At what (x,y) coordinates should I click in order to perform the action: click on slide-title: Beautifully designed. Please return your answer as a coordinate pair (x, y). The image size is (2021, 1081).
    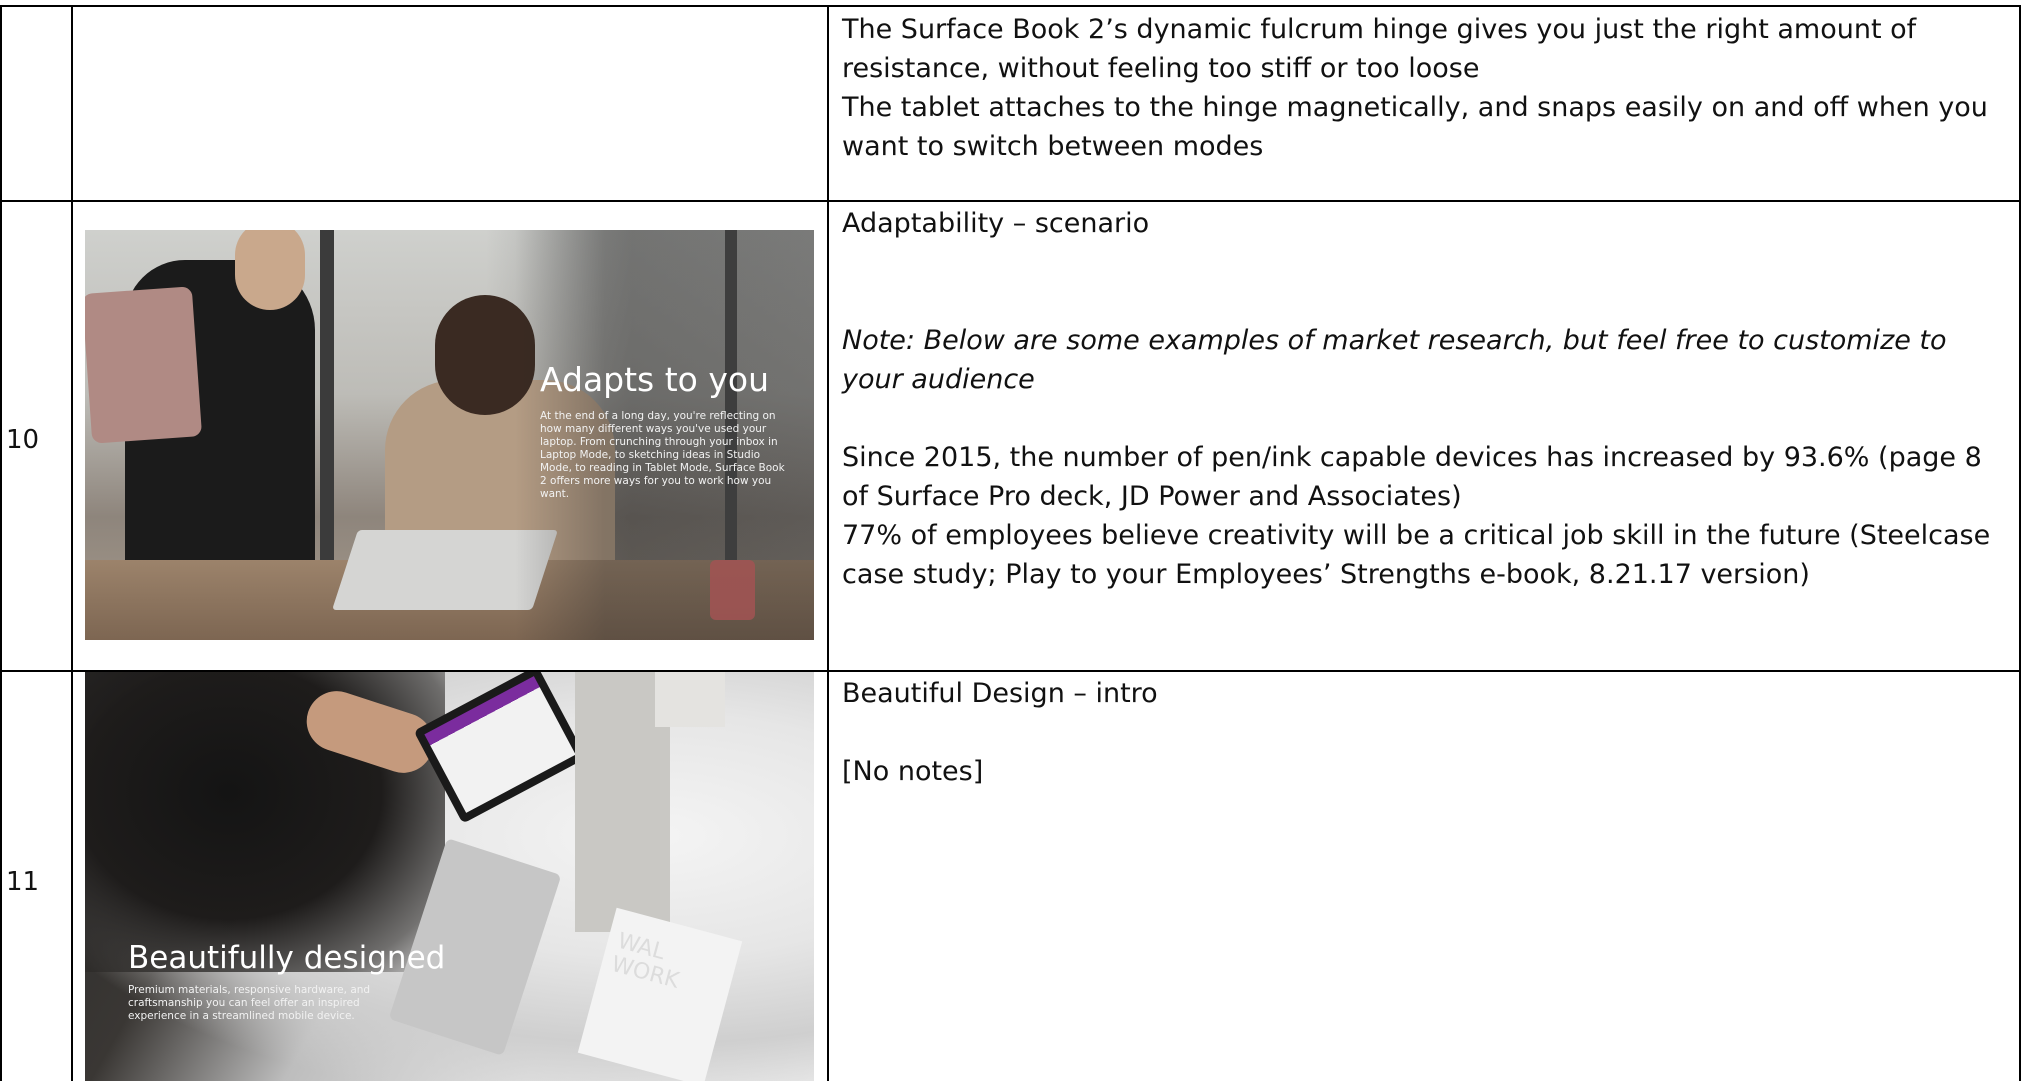
    Looking at the image, I should click on (287, 958).